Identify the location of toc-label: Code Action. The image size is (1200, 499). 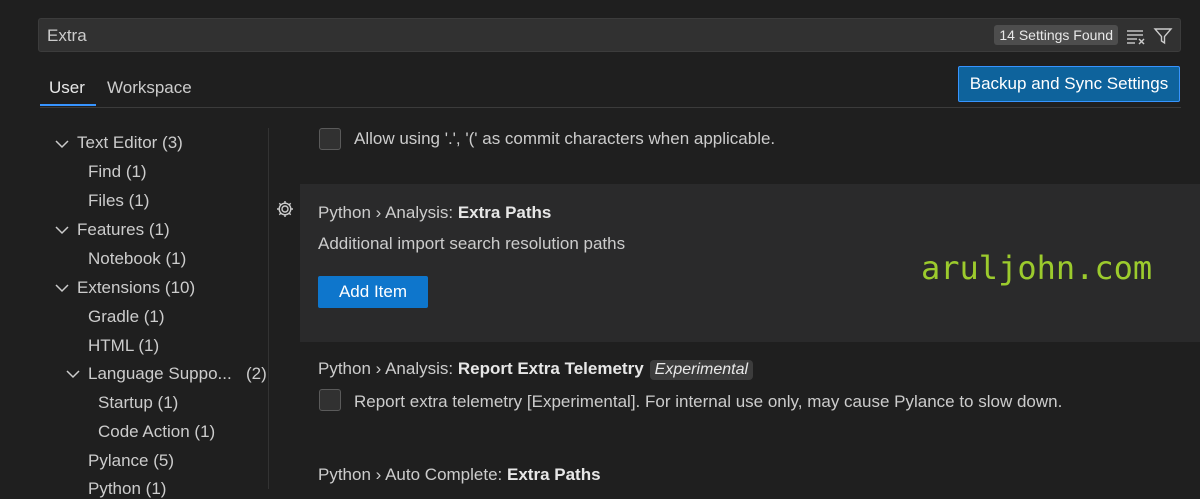
(144, 431).